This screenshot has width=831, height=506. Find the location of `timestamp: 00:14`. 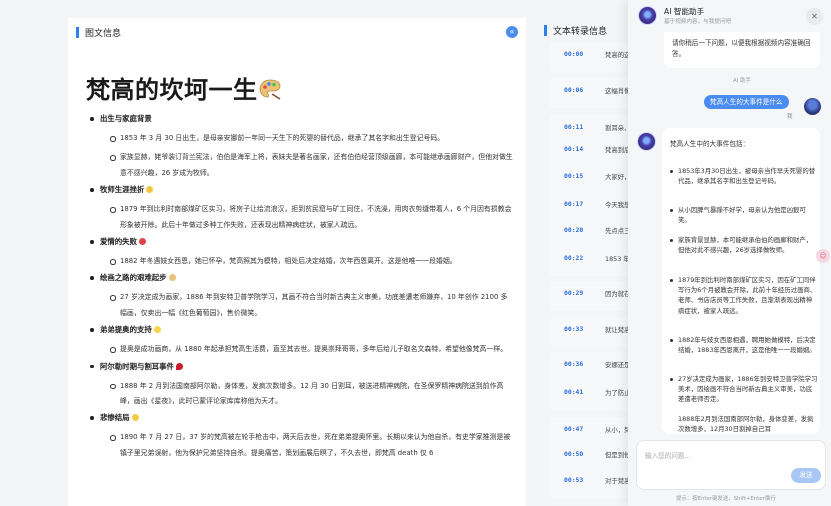

timestamp: 00:14 is located at coordinates (573, 149).